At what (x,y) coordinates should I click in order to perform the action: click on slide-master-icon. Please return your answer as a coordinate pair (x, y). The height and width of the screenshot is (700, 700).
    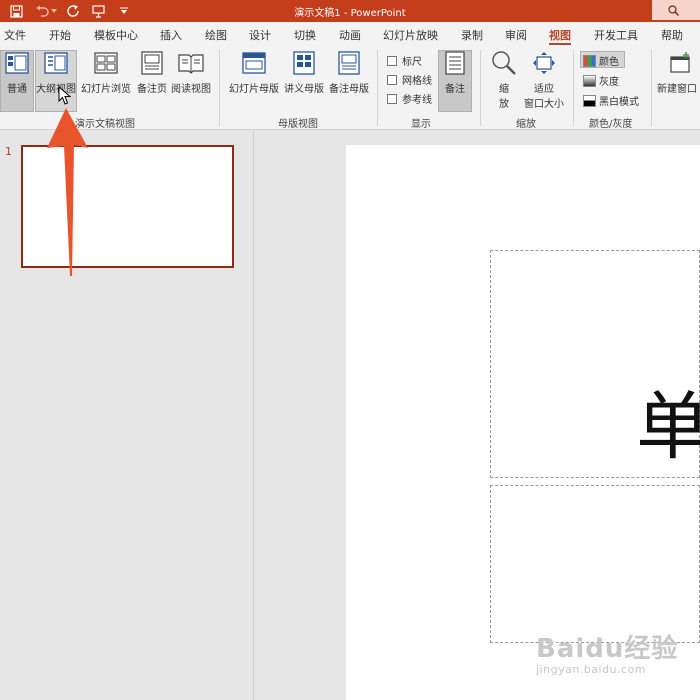
    Looking at the image, I should click on (254, 63).